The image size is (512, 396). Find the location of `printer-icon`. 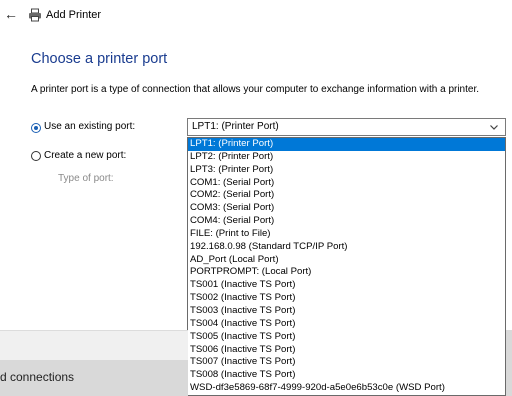

printer-icon is located at coordinates (35, 15).